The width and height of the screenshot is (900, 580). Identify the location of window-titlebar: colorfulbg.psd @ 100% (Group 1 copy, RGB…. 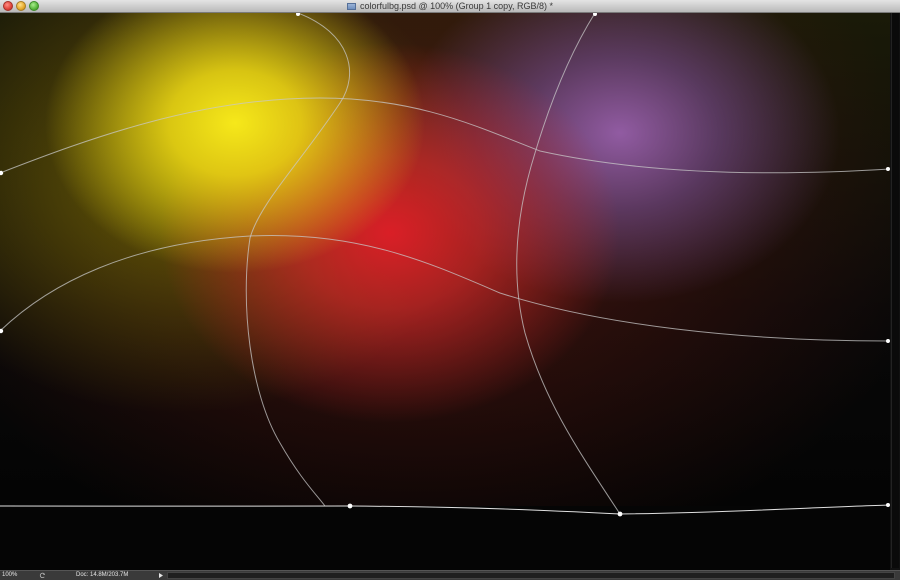
(450, 6).